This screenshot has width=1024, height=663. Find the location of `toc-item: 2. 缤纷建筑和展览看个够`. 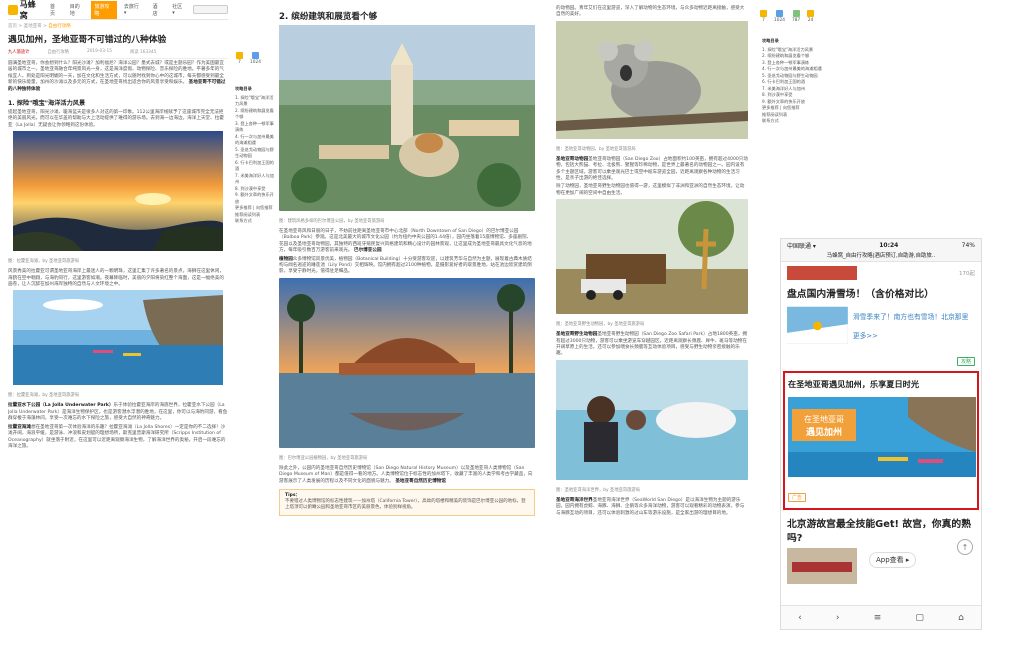

toc-item: 2. 缤纷建筑和展览看个够 is located at coordinates (256, 114).